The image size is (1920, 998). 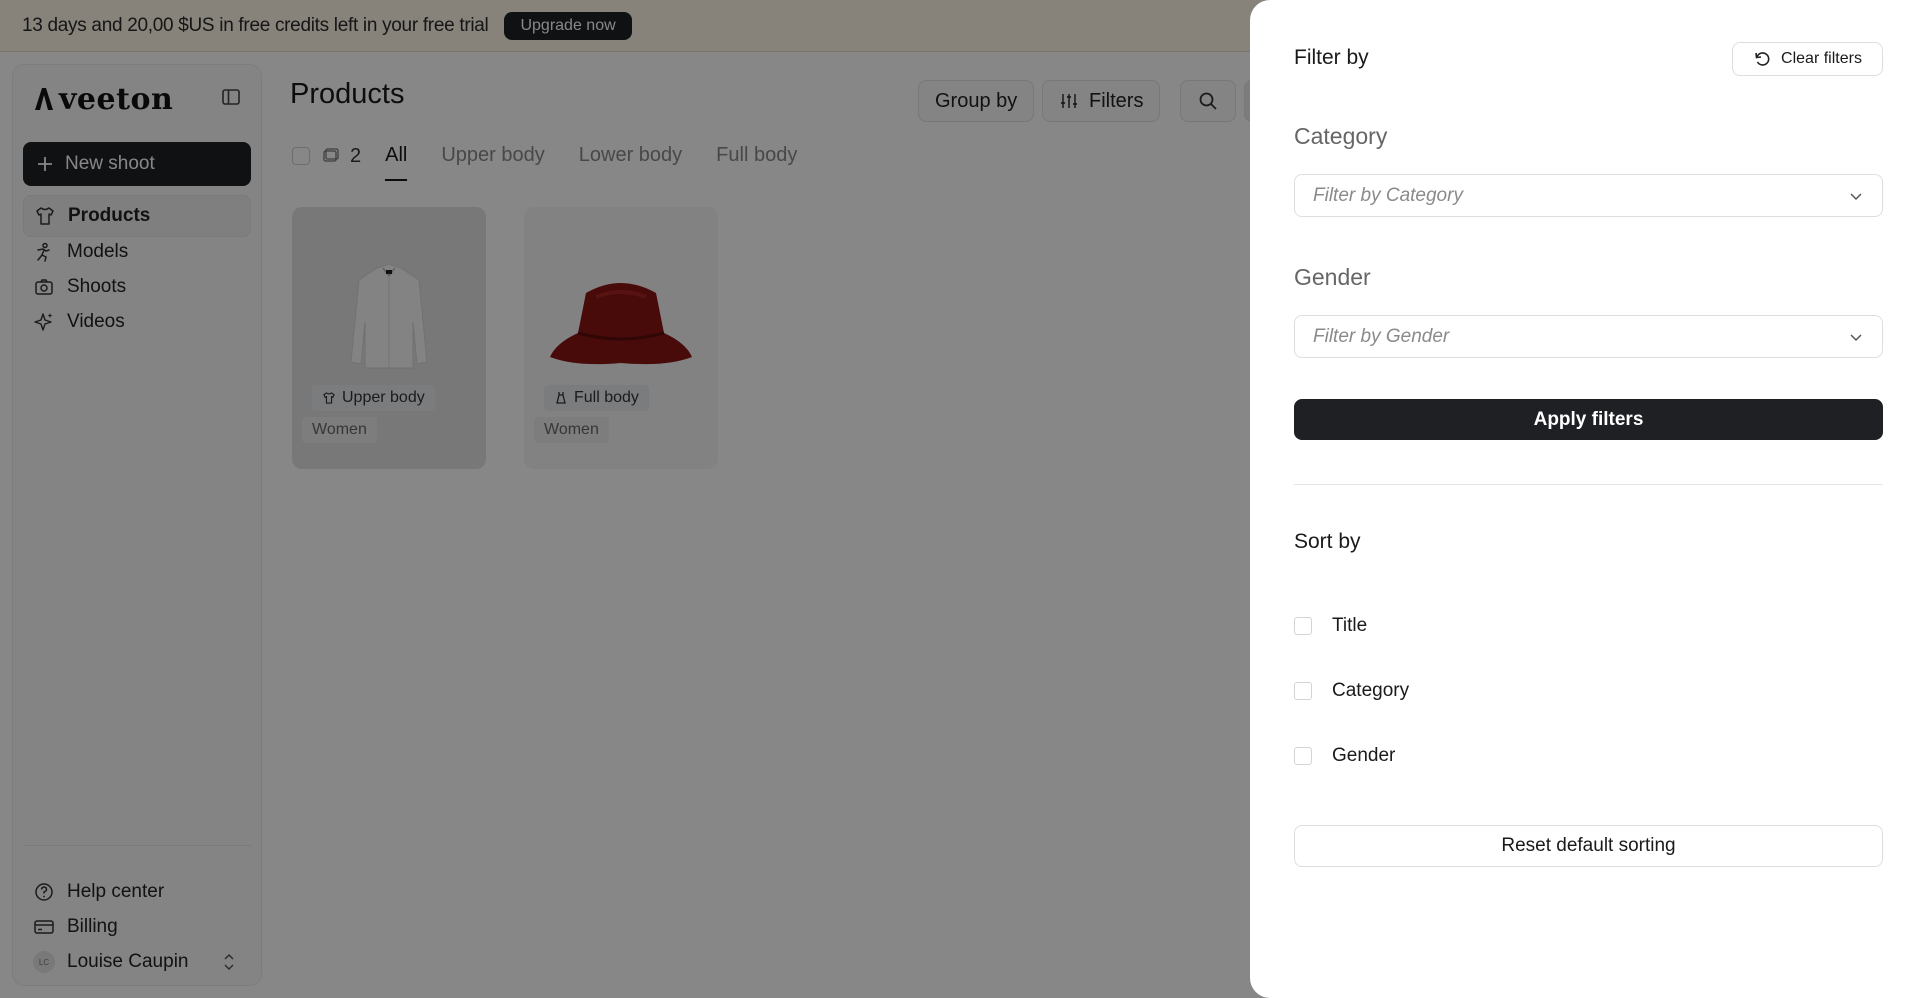 What do you see at coordinates (1332, 277) in the screenshot?
I see `gender-label: Gender` at bounding box center [1332, 277].